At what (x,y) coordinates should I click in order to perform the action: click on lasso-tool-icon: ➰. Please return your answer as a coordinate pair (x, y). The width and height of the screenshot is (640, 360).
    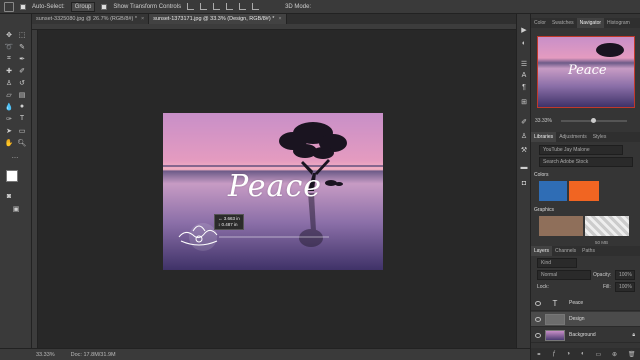
    Looking at the image, I should click on (9, 46).